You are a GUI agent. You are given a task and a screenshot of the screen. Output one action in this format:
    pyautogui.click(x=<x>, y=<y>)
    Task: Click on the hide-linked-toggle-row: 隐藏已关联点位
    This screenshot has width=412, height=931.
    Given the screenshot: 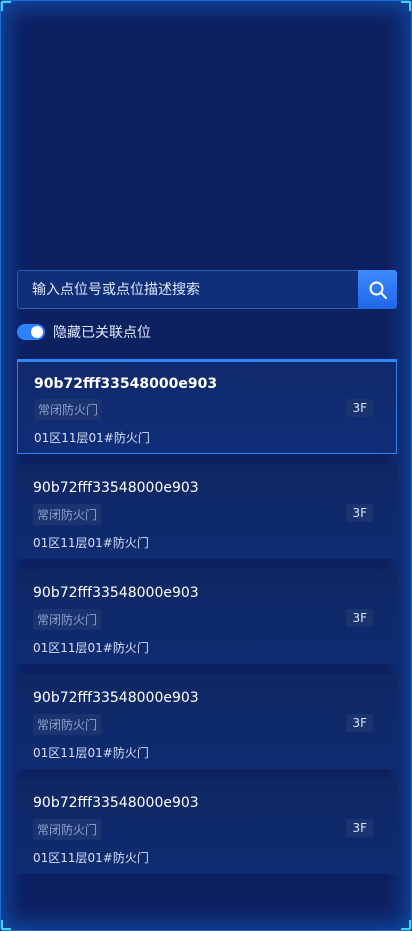 What is the action you would take?
    pyautogui.click(x=84, y=332)
    